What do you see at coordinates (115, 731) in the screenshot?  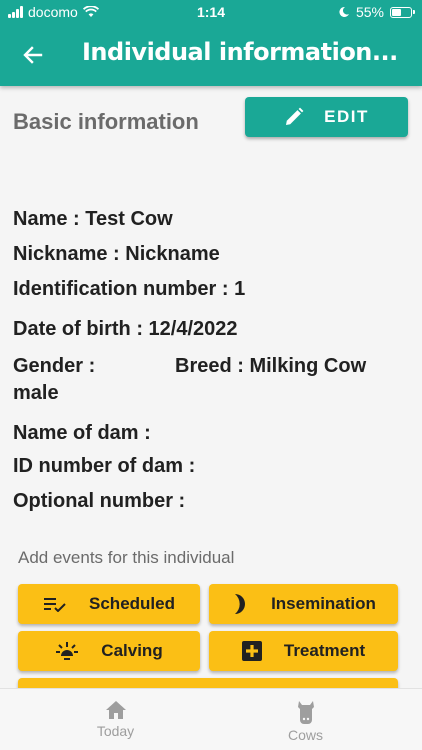 I see `nav-today-label: Today` at bounding box center [115, 731].